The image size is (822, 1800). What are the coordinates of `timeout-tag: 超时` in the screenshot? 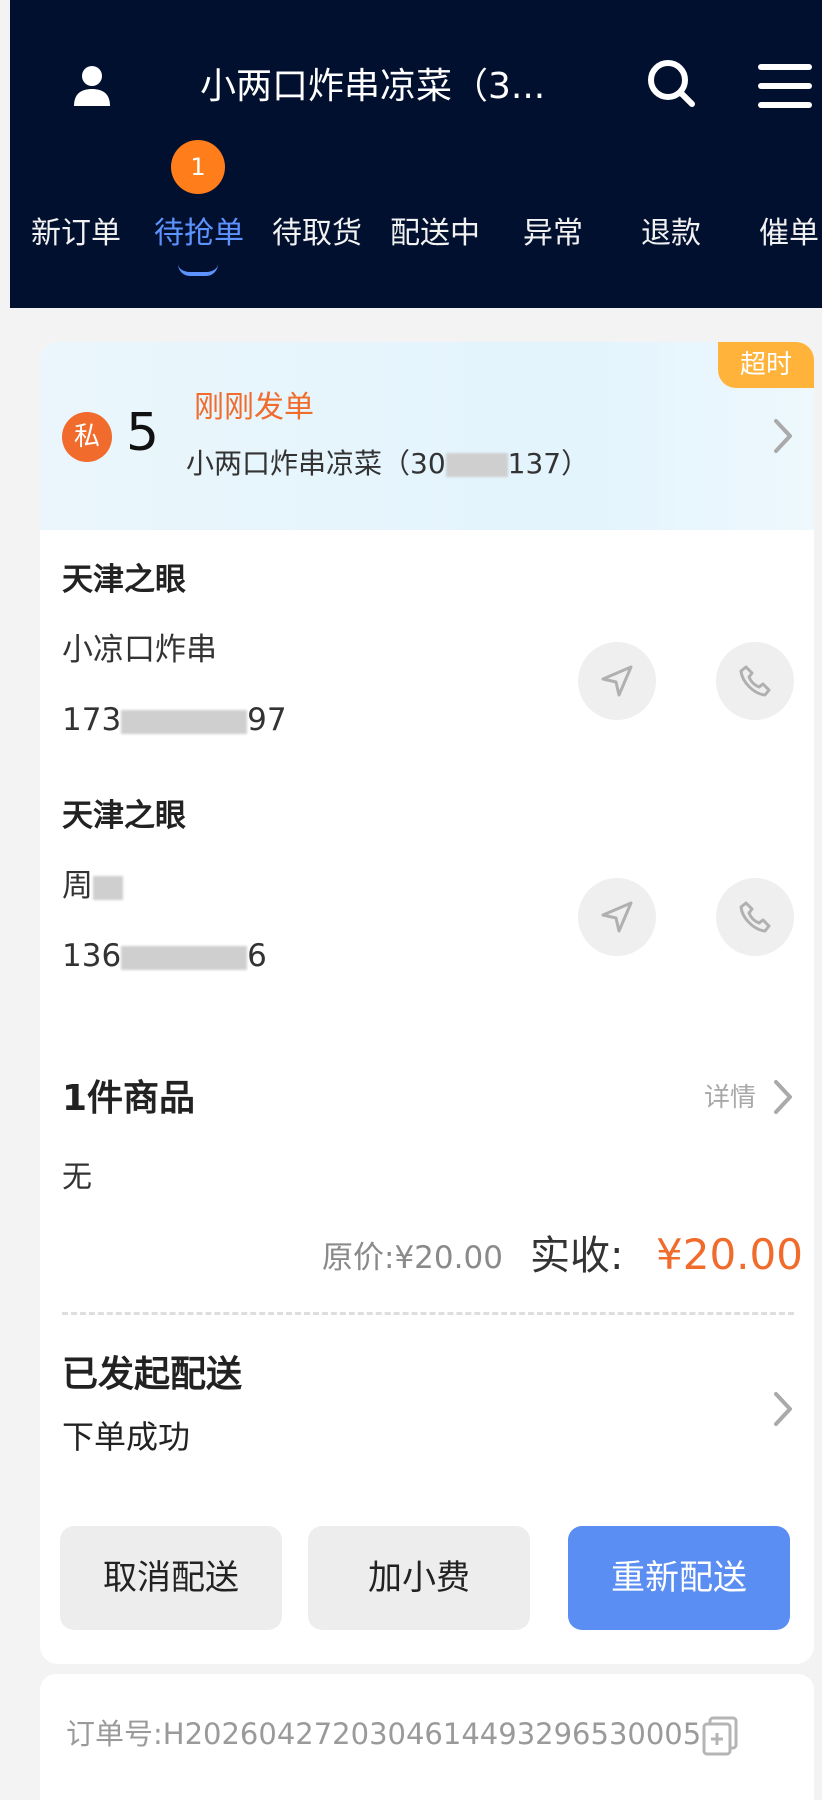 It's located at (766, 365).